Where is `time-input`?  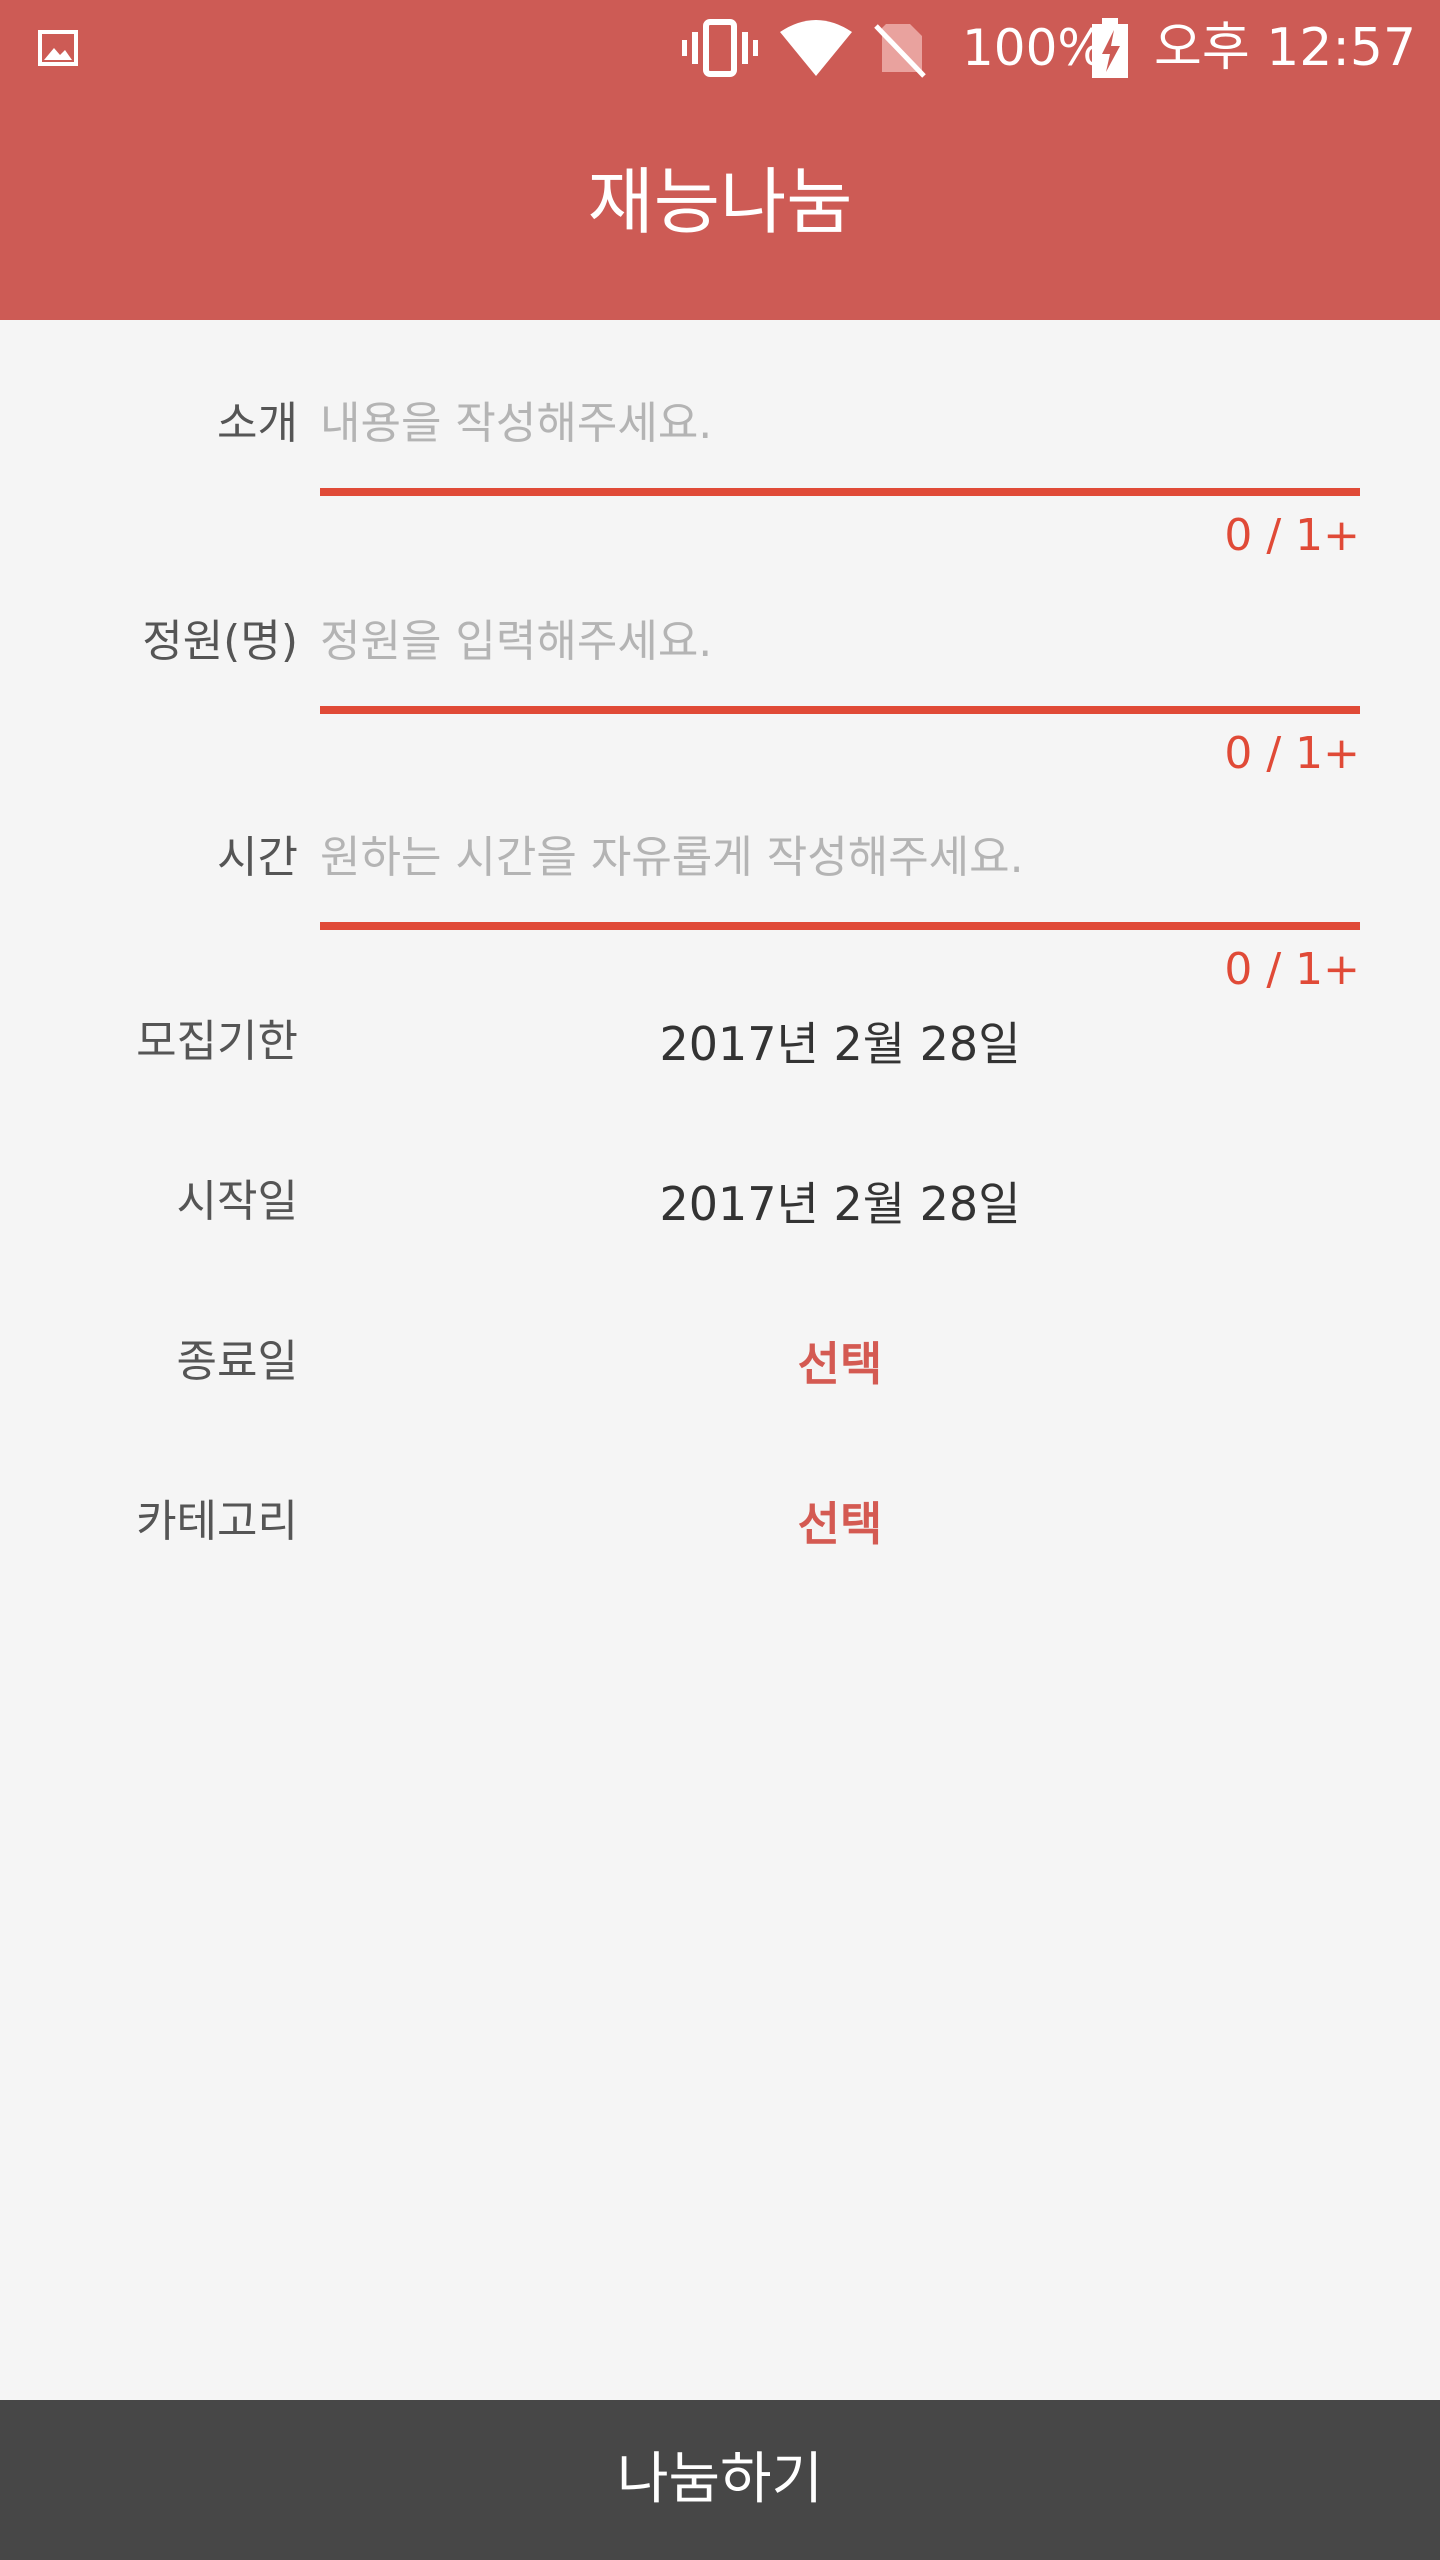 time-input is located at coordinates (840, 857).